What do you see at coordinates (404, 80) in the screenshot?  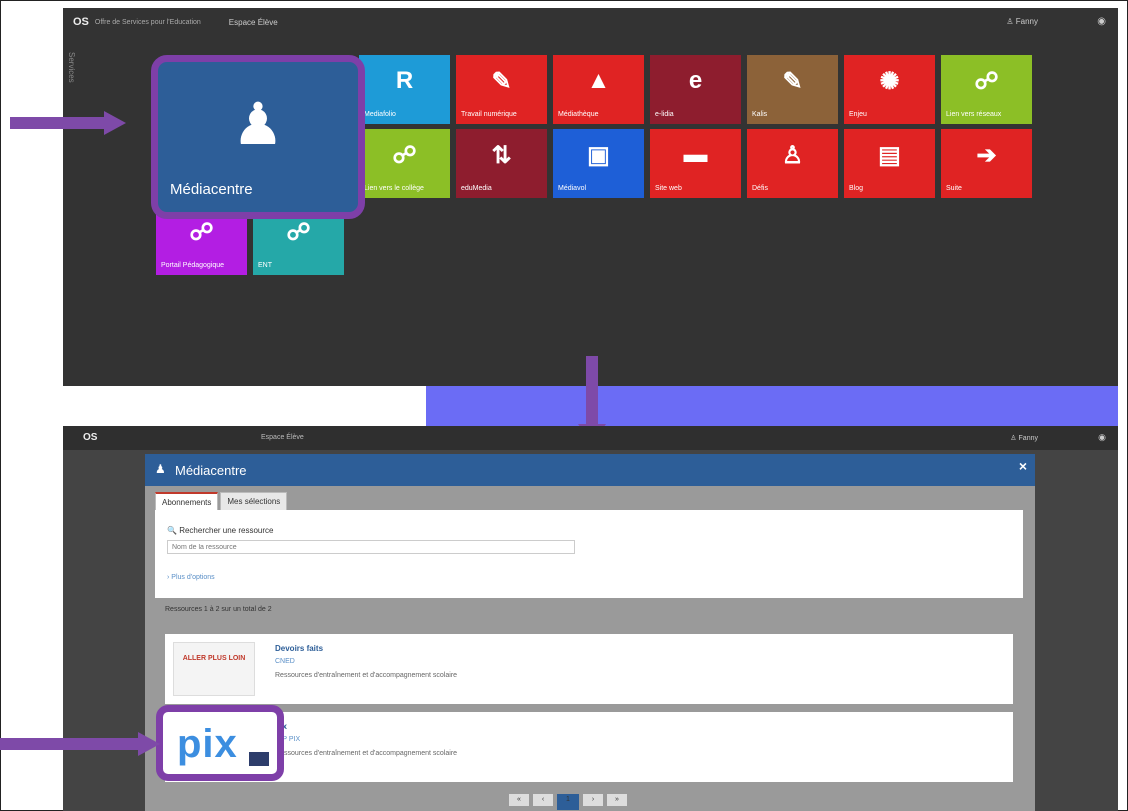 I see `qr-icon: R` at bounding box center [404, 80].